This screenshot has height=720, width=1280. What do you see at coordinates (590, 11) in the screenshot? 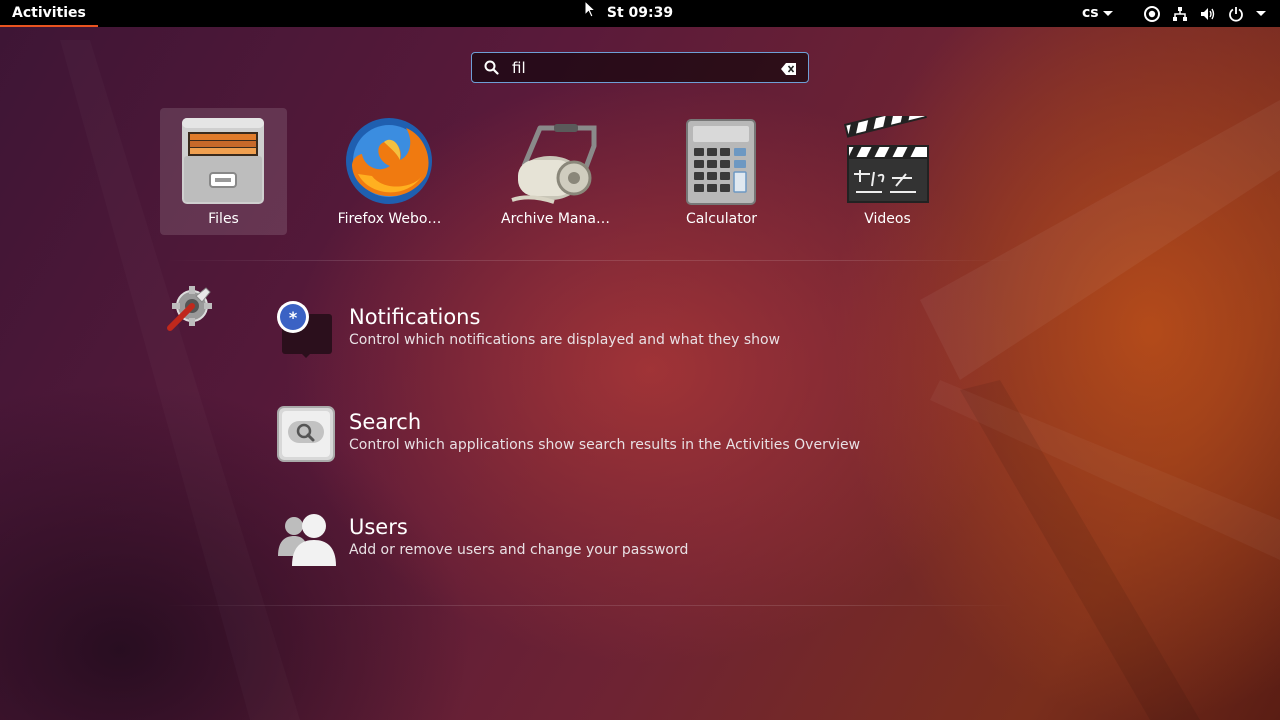
I see `mouse-pointer-icon` at bounding box center [590, 11].